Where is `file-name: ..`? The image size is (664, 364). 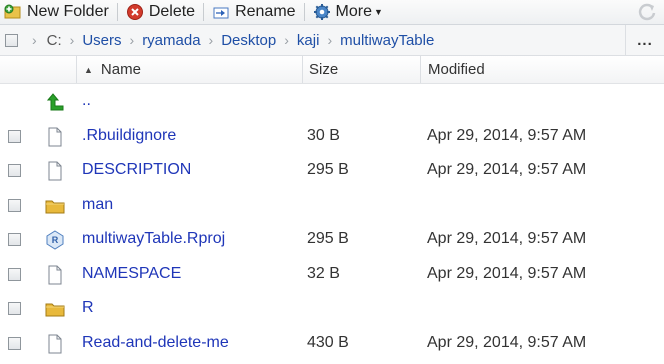
file-name: .. is located at coordinates (86, 101).